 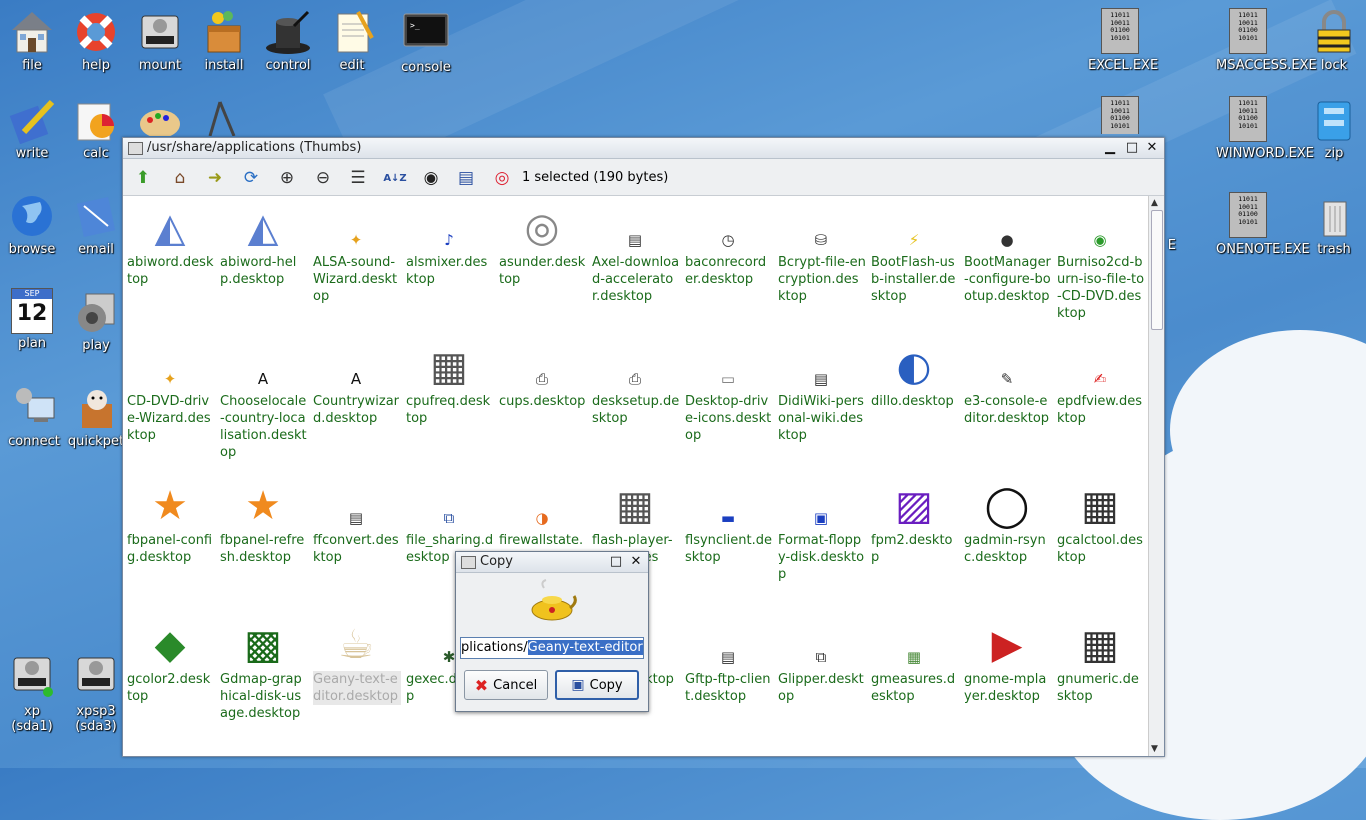 What do you see at coordinates (266, 520) in the screenshot?
I see `file-item: ★ fbpanel-refresh.desktop` at bounding box center [266, 520].